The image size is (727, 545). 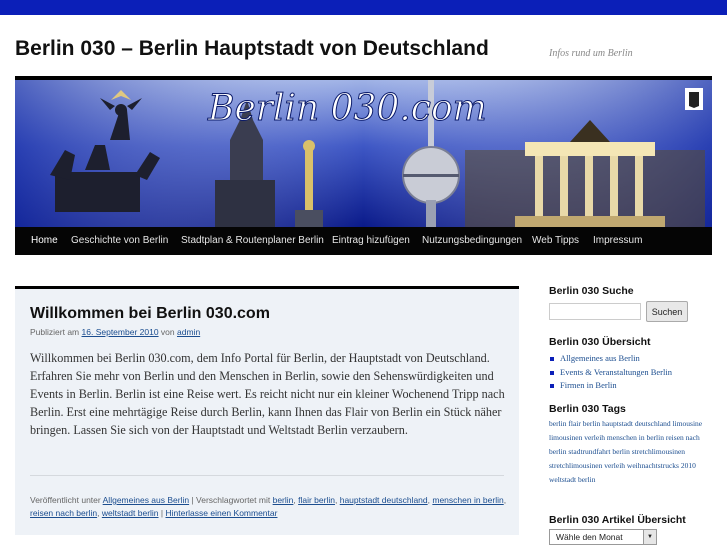 What do you see at coordinates (617, 241) in the screenshot?
I see `nav-item-impressum: Impressum` at bounding box center [617, 241].